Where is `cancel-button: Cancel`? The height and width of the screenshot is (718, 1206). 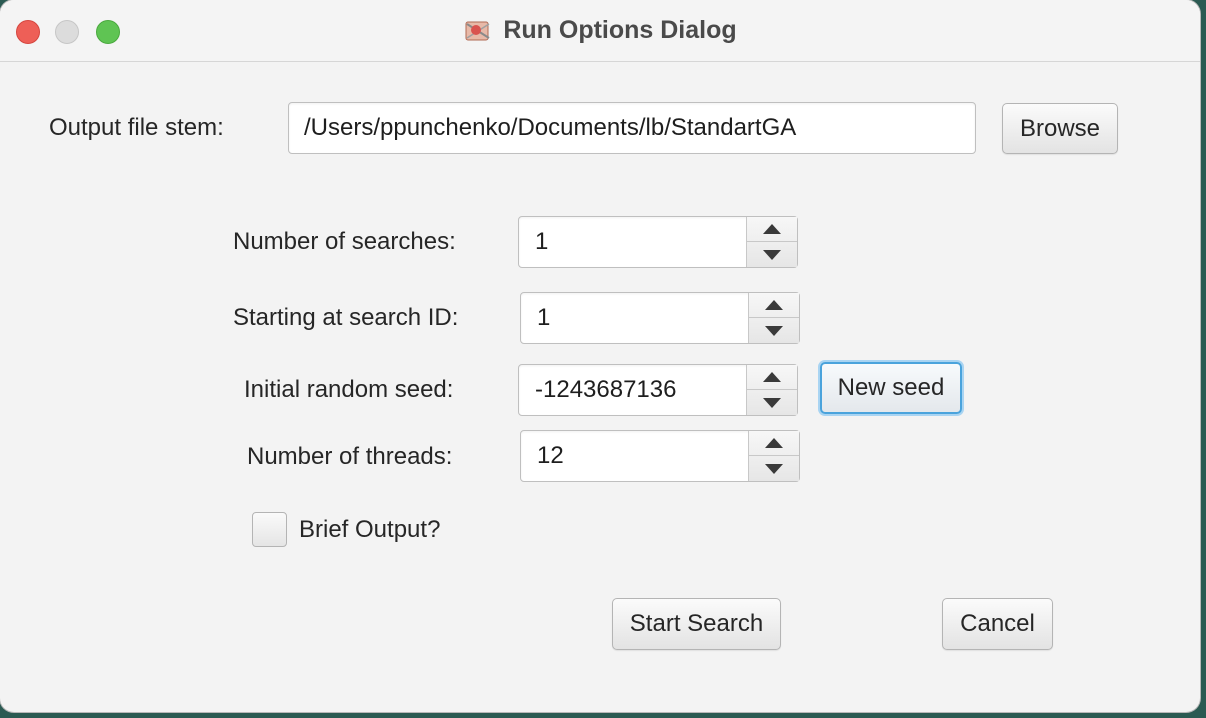 cancel-button: Cancel is located at coordinates (997, 624).